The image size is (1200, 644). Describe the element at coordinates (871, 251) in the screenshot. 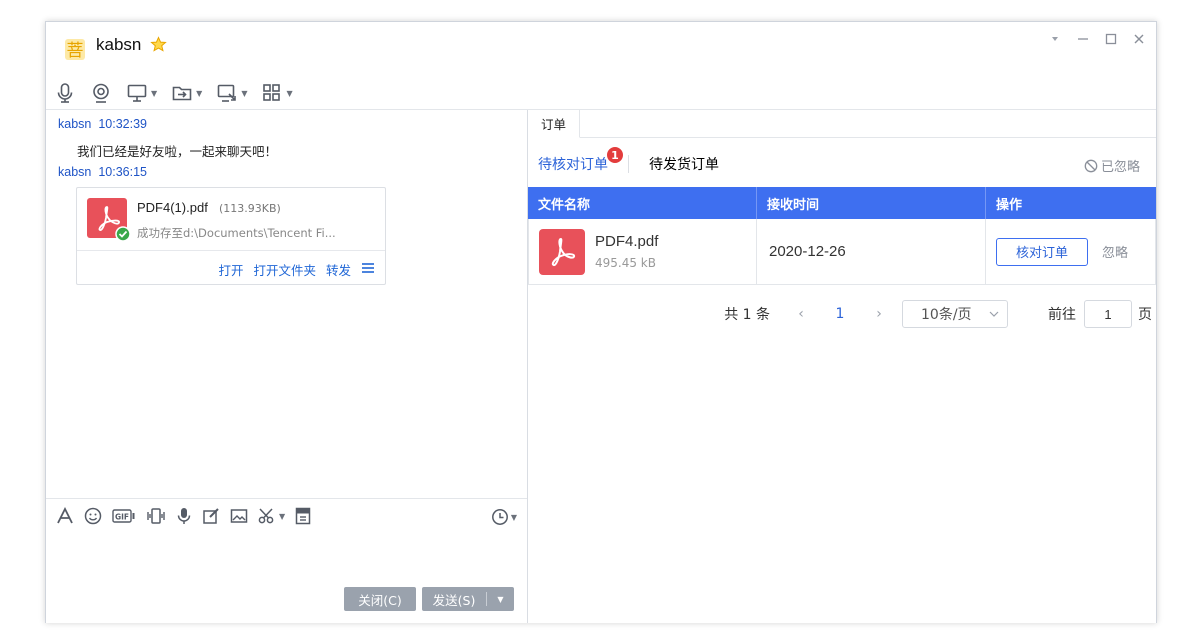

I see `cell-received-date: 2020-12-26` at that location.